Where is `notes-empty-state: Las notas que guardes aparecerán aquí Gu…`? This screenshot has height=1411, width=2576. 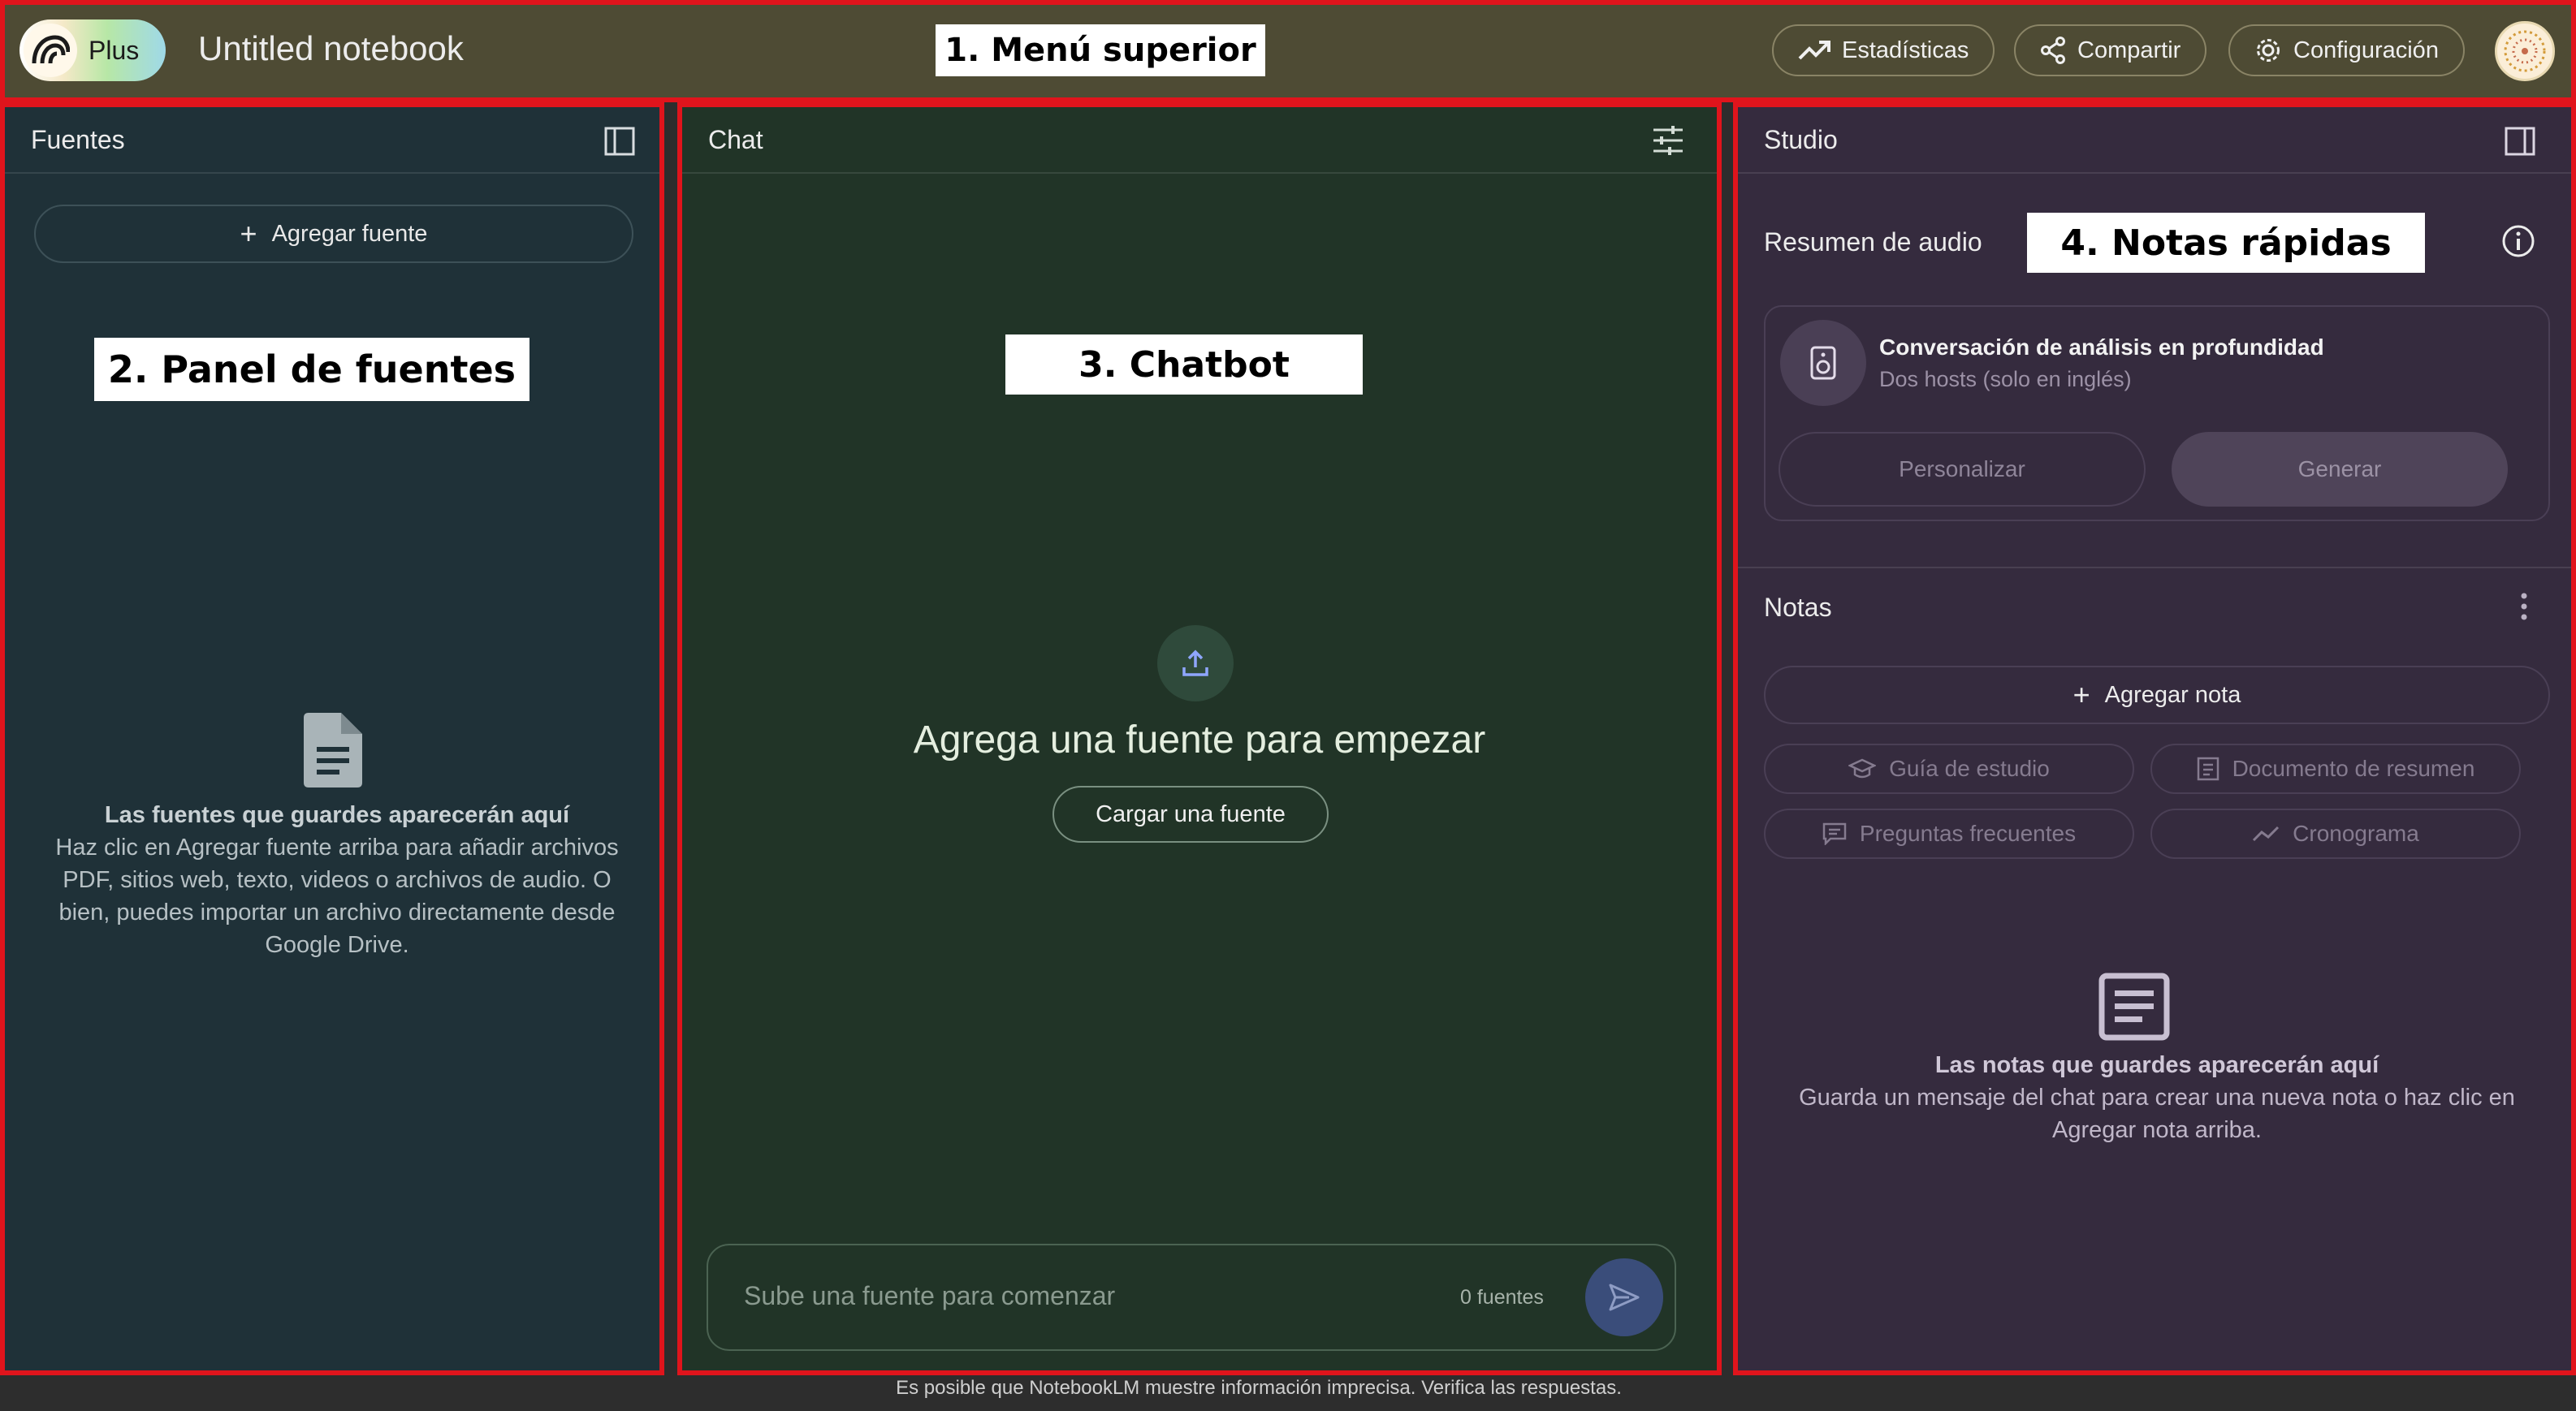
notes-empty-state: Las notas que guardes aparecerán aquí Gu… is located at coordinates (2157, 1097).